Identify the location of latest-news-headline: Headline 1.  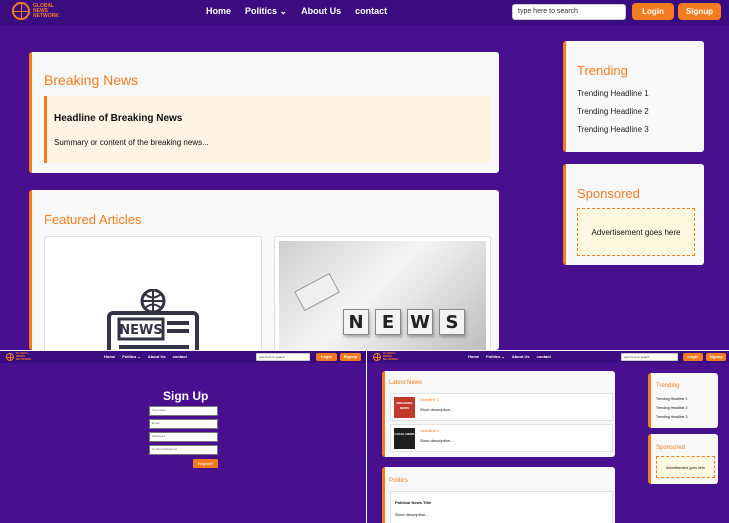
(429, 399).